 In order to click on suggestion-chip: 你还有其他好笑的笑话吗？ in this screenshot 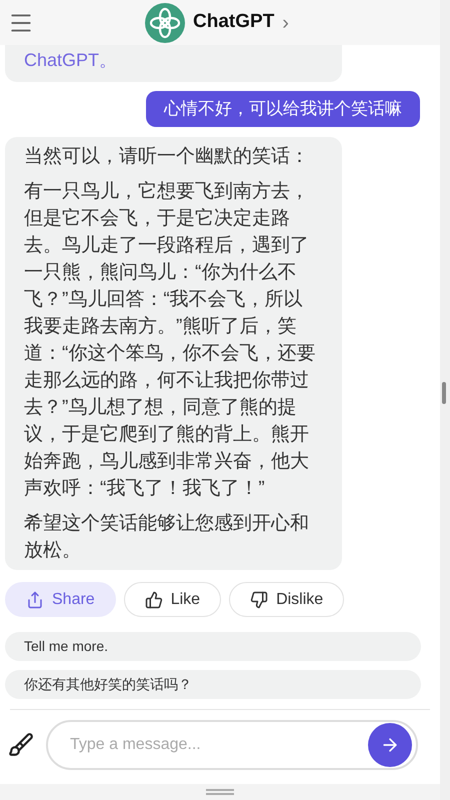, I will do `click(213, 684)`.